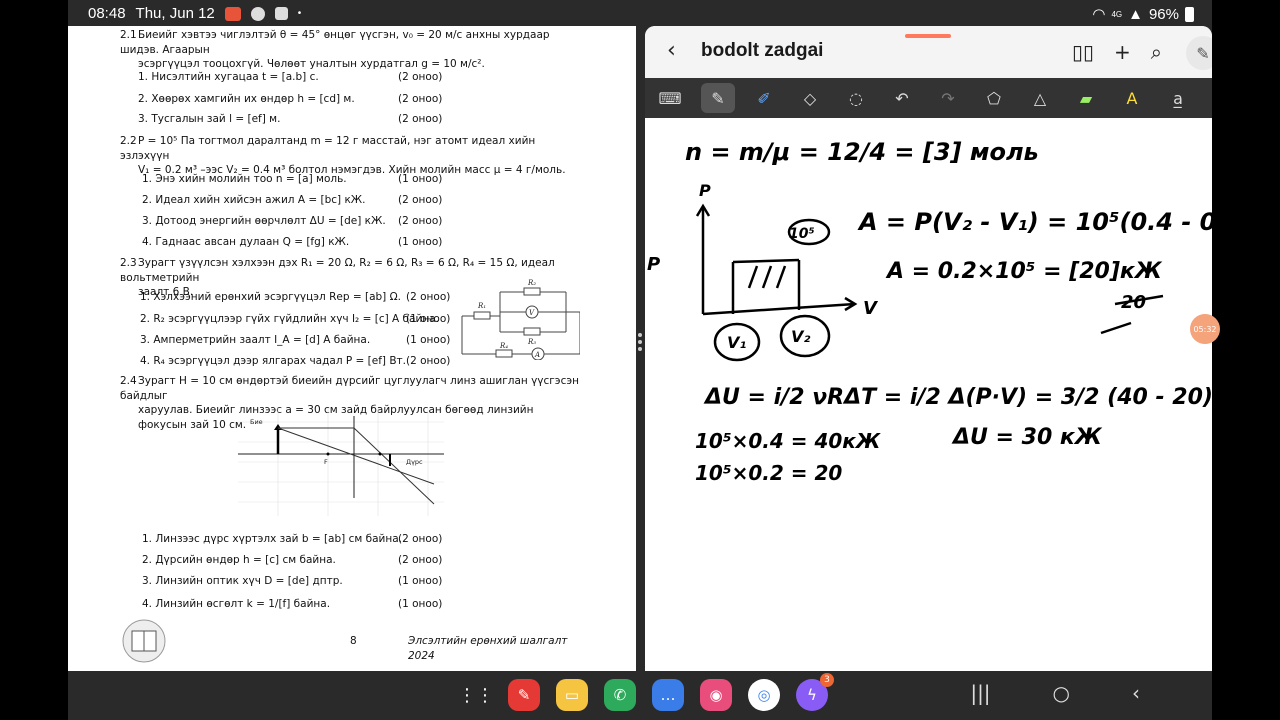 Image resolution: width=1280 pixels, height=720 pixels. I want to click on question-number: 2.1, so click(128, 35).